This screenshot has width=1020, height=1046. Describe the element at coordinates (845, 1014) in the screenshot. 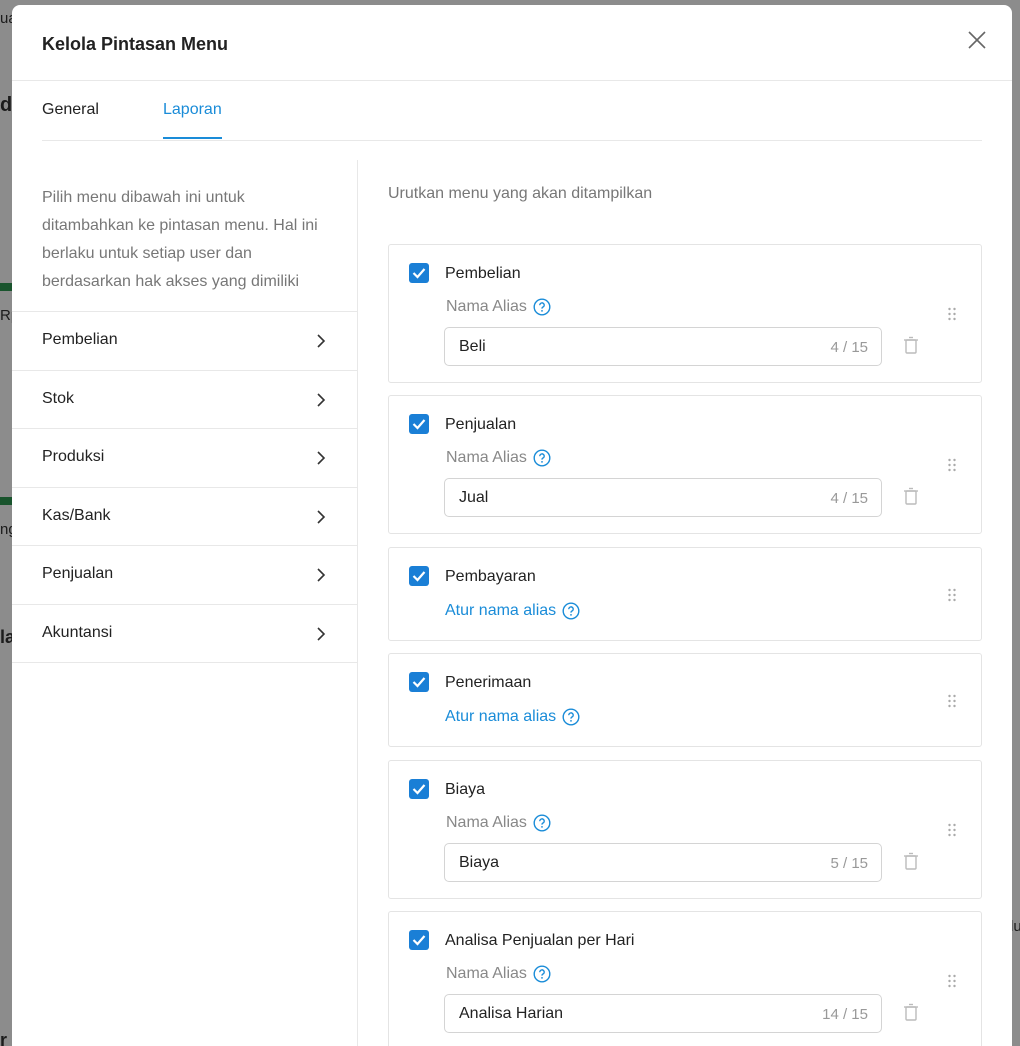

I see `alias-char-count: 14 / 15` at that location.